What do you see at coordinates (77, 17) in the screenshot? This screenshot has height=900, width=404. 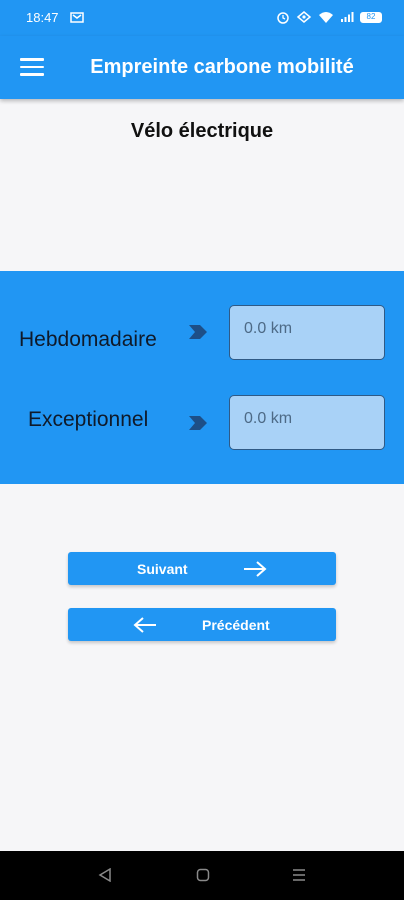 I see `cast-icon` at bounding box center [77, 17].